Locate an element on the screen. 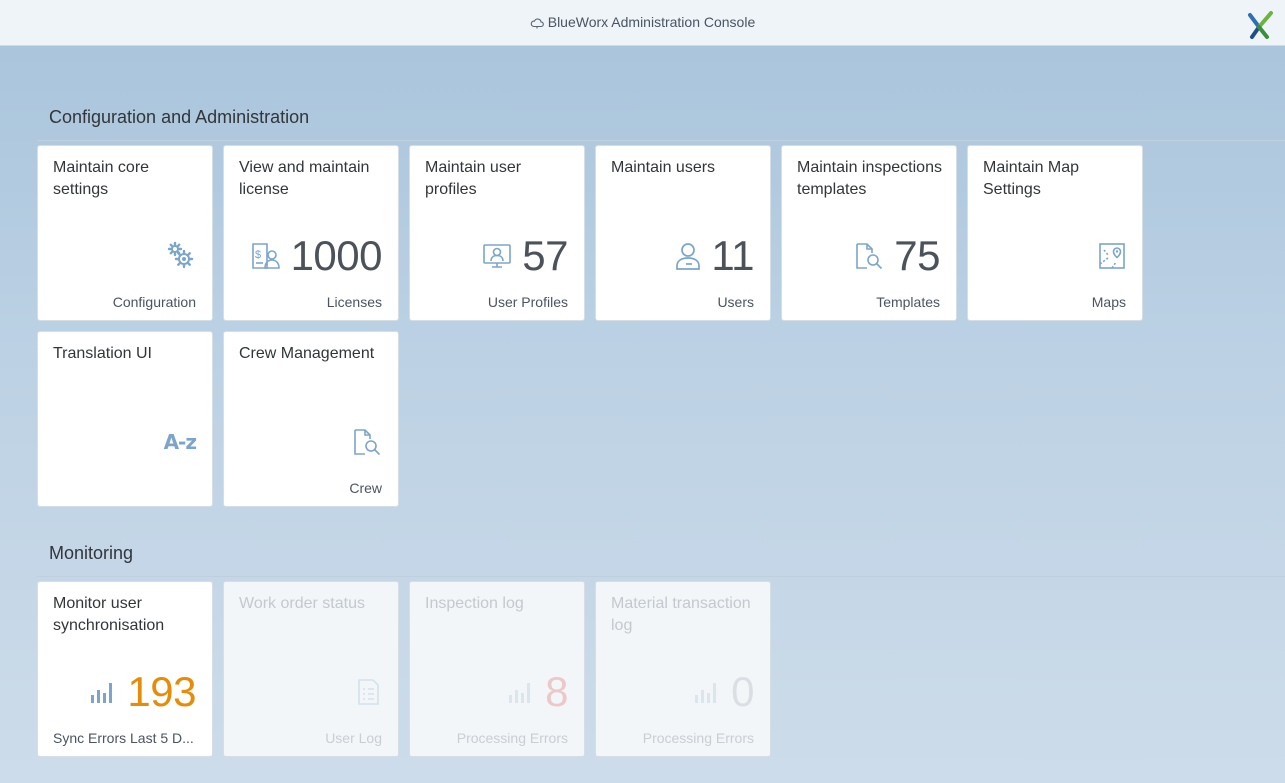 This screenshot has height=783, width=1285. tile-title: Maintain core settings is located at coordinates (101, 178).